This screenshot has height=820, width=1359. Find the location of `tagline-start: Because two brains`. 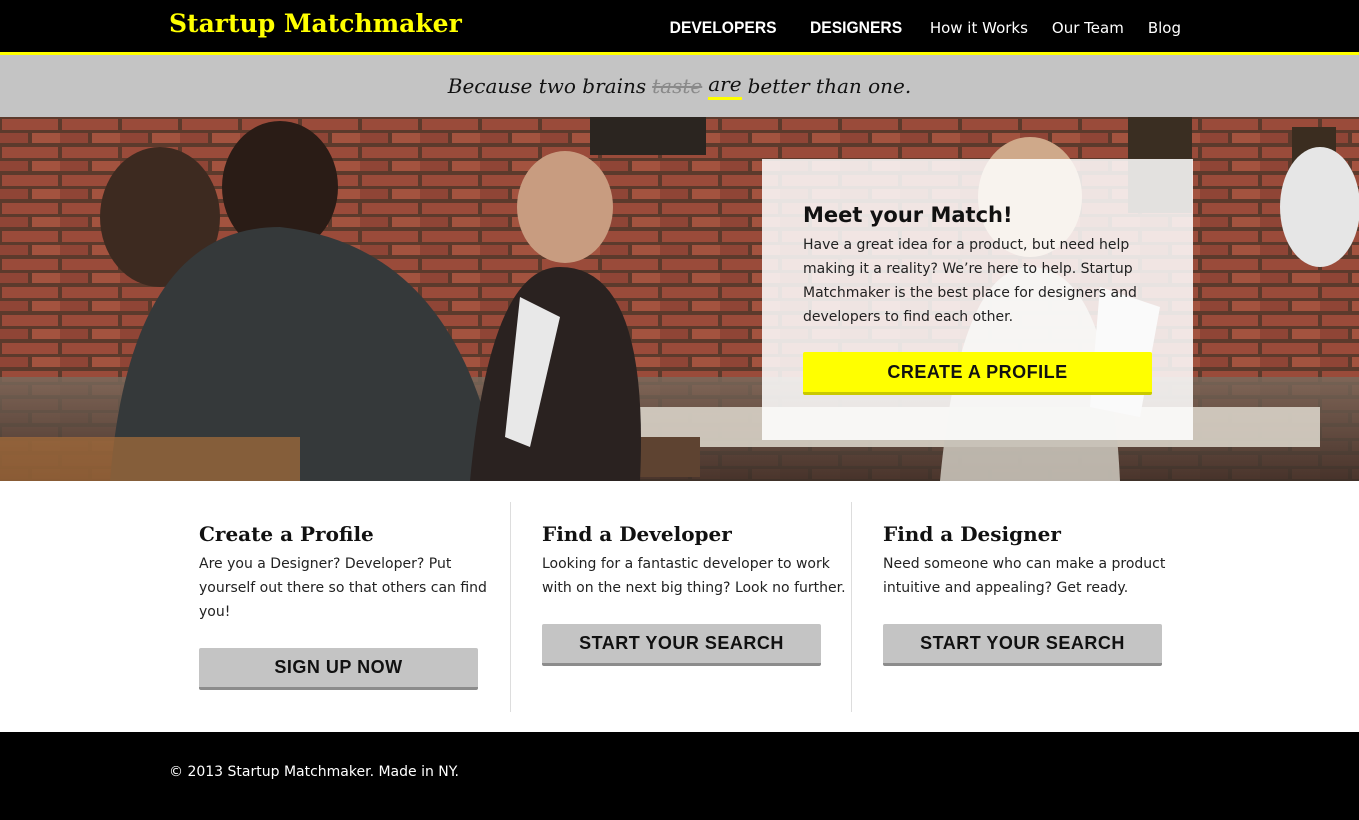

tagline-start: Because two brains is located at coordinates (547, 86).